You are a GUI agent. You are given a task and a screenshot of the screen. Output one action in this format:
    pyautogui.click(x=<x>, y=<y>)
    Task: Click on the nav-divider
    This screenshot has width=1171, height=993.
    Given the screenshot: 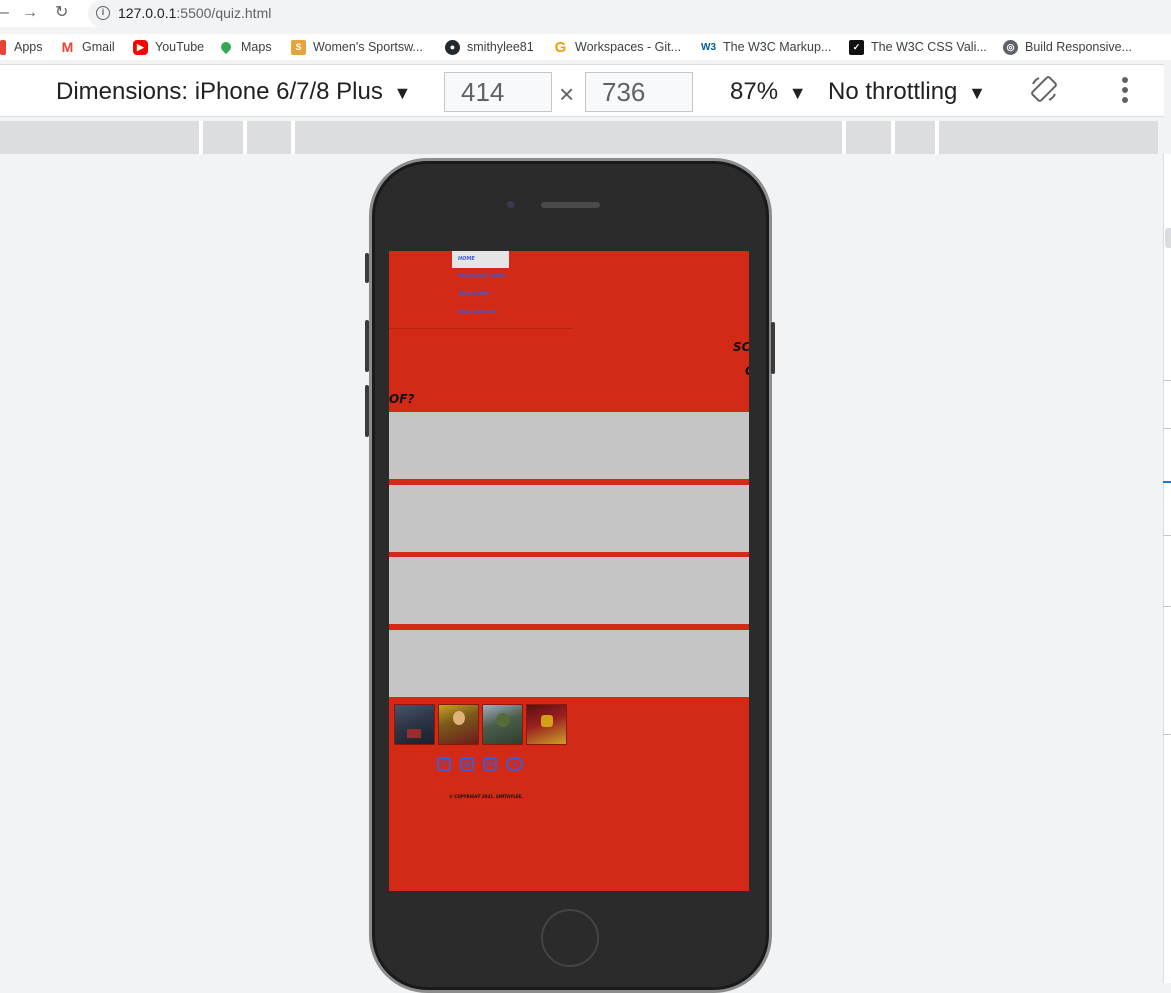 What is the action you would take?
    pyautogui.click(x=480, y=328)
    